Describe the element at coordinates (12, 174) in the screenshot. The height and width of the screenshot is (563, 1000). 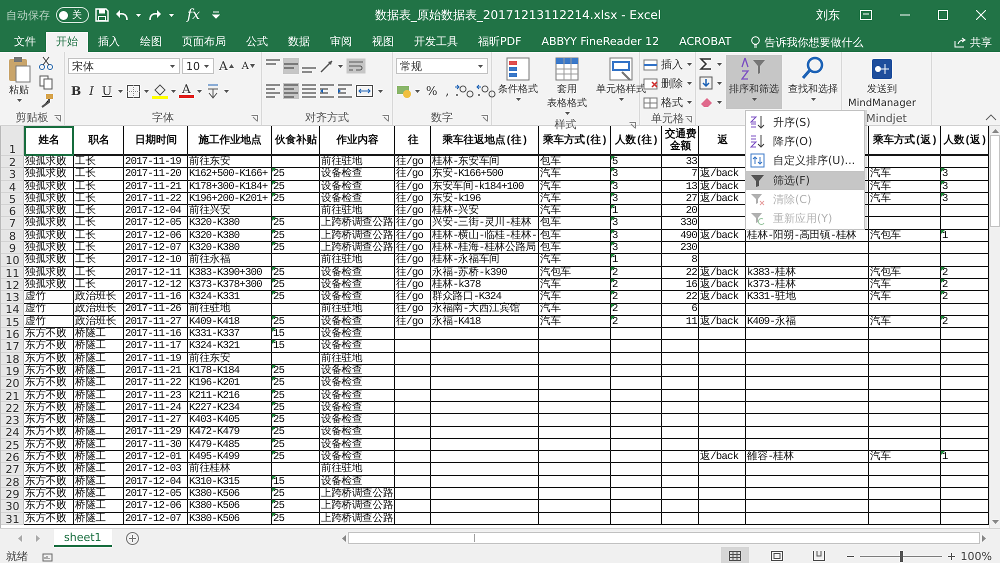
I see `row-number: 3` at that location.